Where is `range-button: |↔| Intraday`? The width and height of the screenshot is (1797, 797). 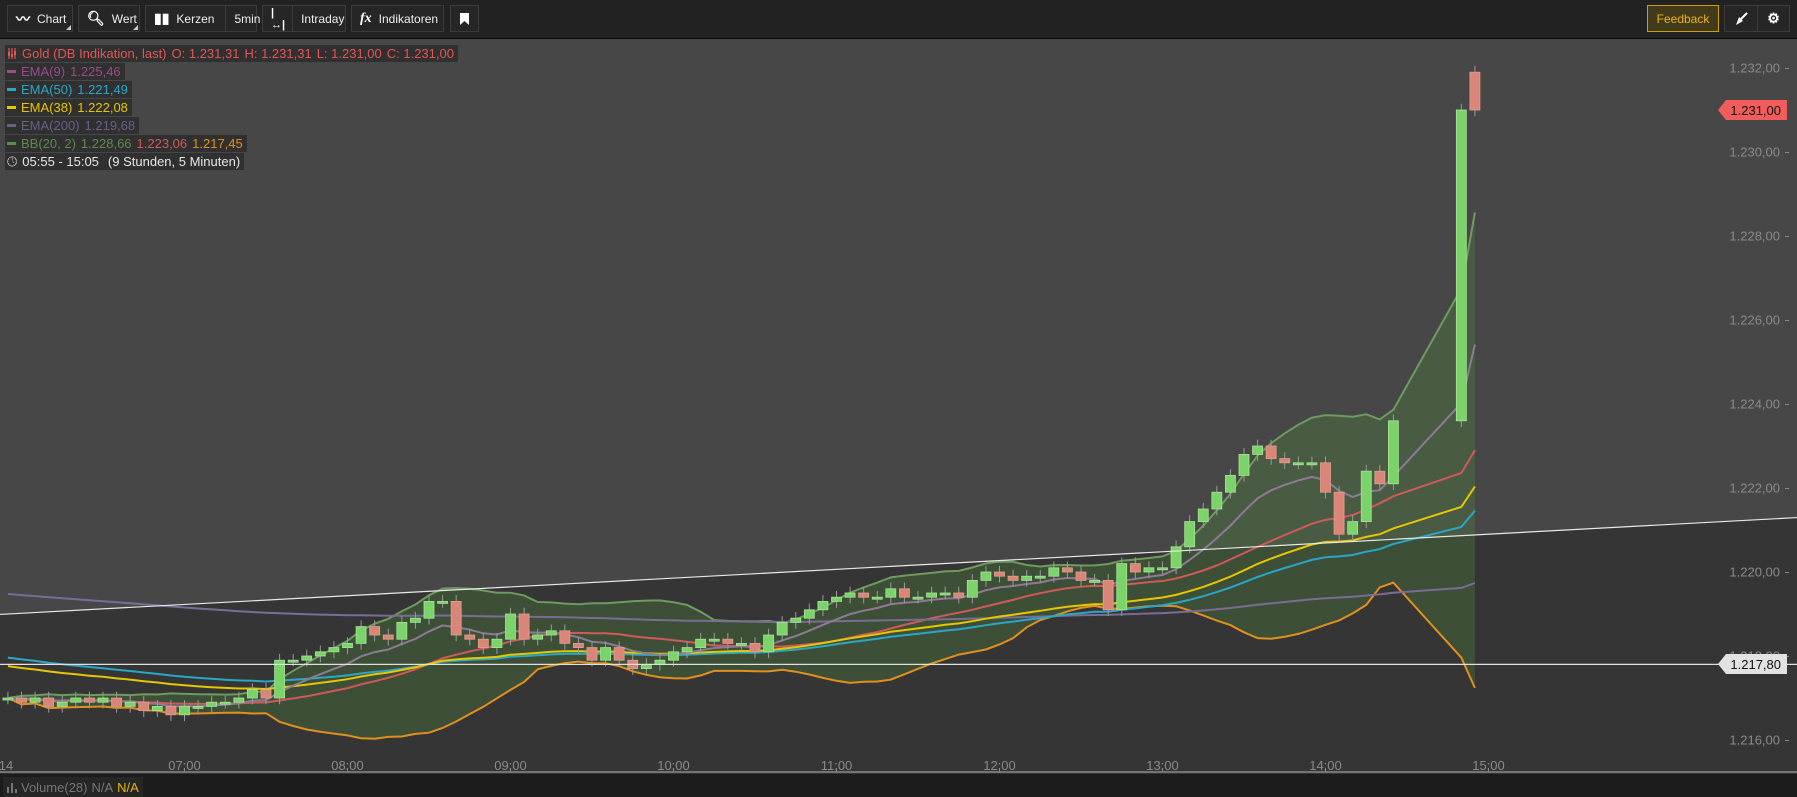
range-button: |↔| Intraday is located at coordinates (304, 18).